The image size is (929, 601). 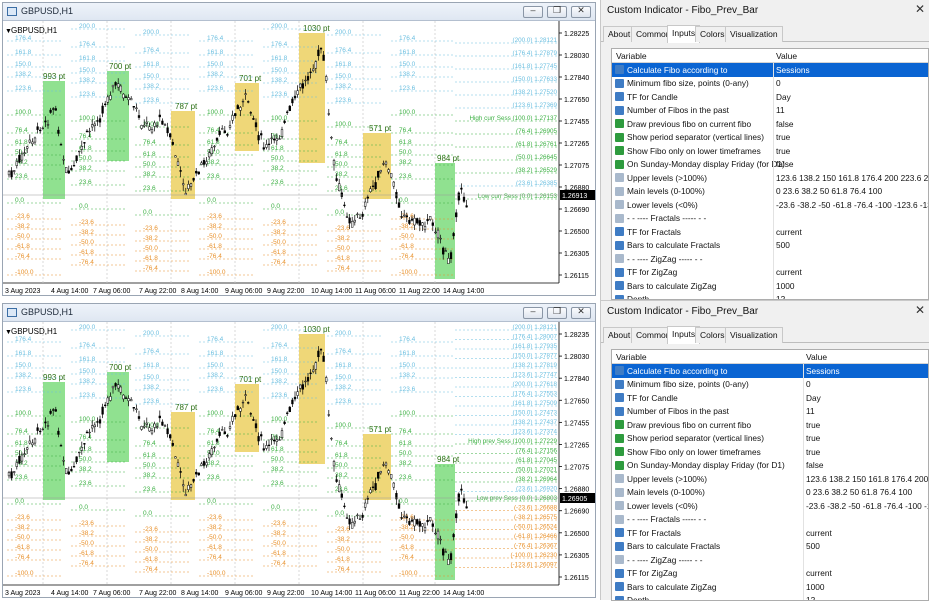 I want to click on column-divider, so click(x=773, y=246).